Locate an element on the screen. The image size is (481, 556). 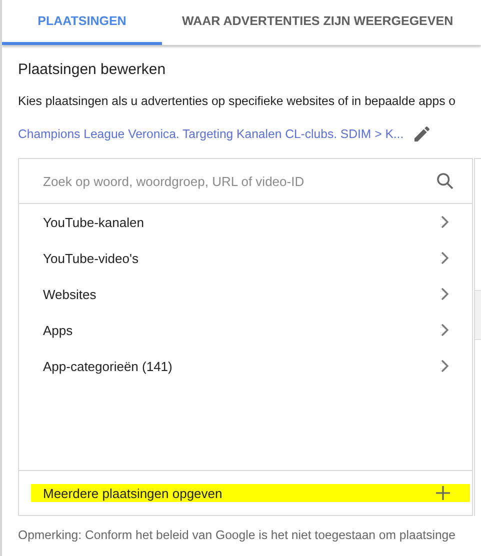
section-heading: Plaatsingen bewerken is located at coordinates (92, 70).